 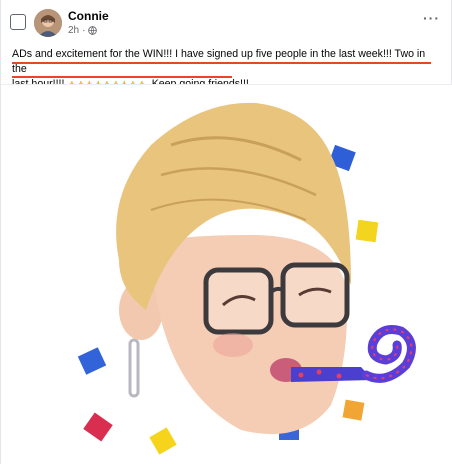 What do you see at coordinates (134, 368) in the screenshot?
I see `earring` at bounding box center [134, 368].